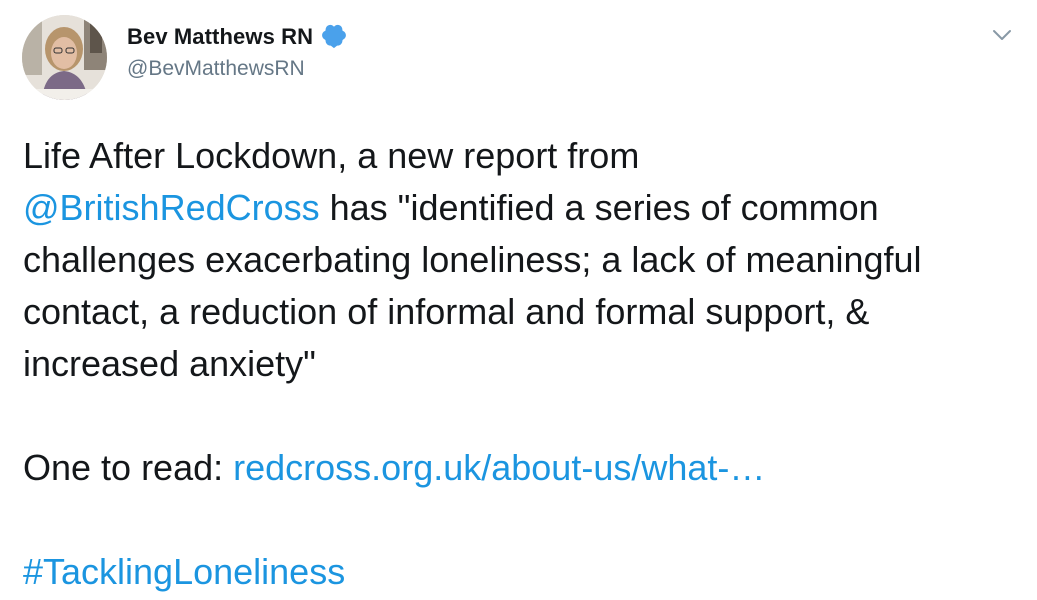 The width and height of the screenshot is (1037, 600). Describe the element at coordinates (334, 37) in the screenshot. I see `verified-badge-icon` at that location.